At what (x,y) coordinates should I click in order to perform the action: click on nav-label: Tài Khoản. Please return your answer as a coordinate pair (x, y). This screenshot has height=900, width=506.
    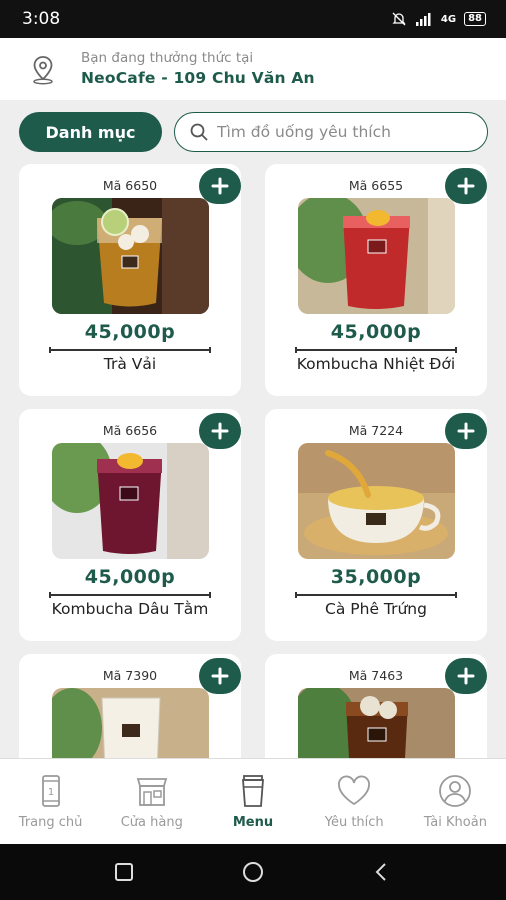
    Looking at the image, I should click on (455, 822).